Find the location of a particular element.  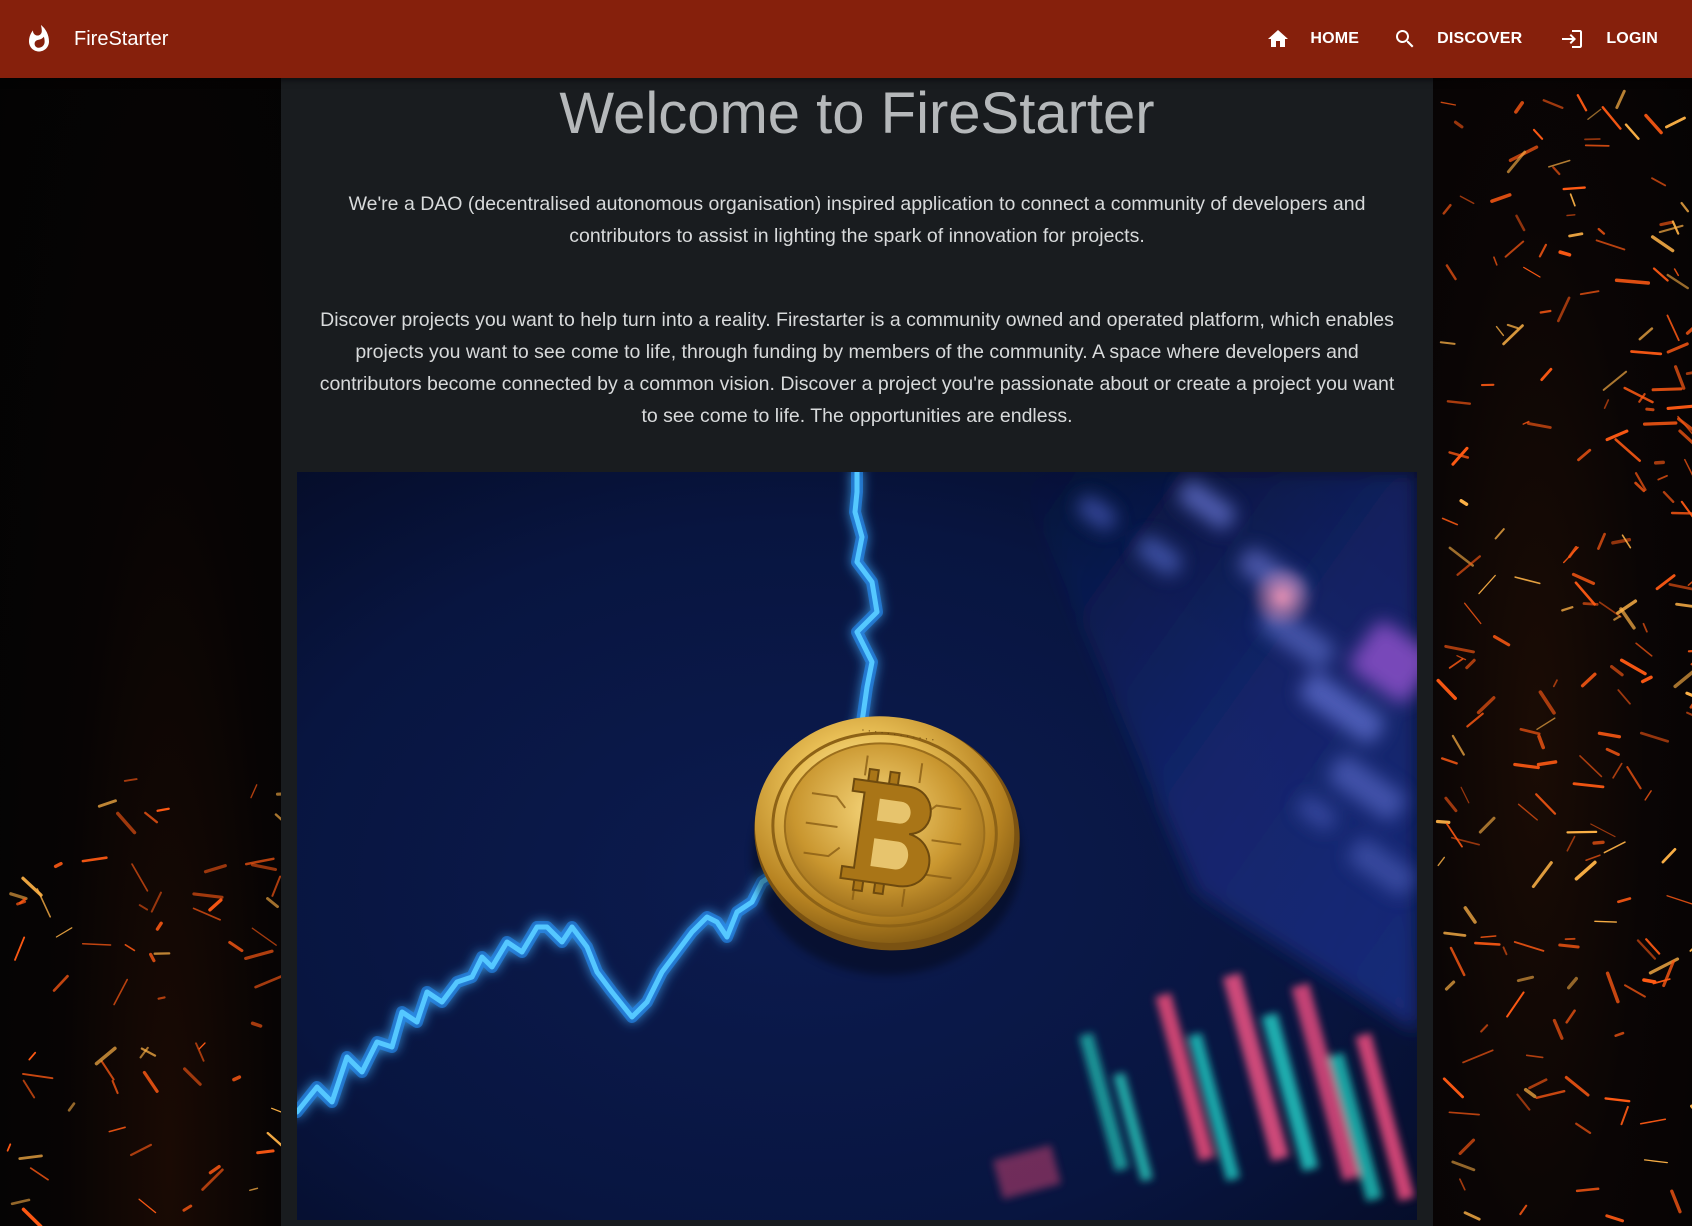

sparks-right-art is located at coordinates (1563, 656).